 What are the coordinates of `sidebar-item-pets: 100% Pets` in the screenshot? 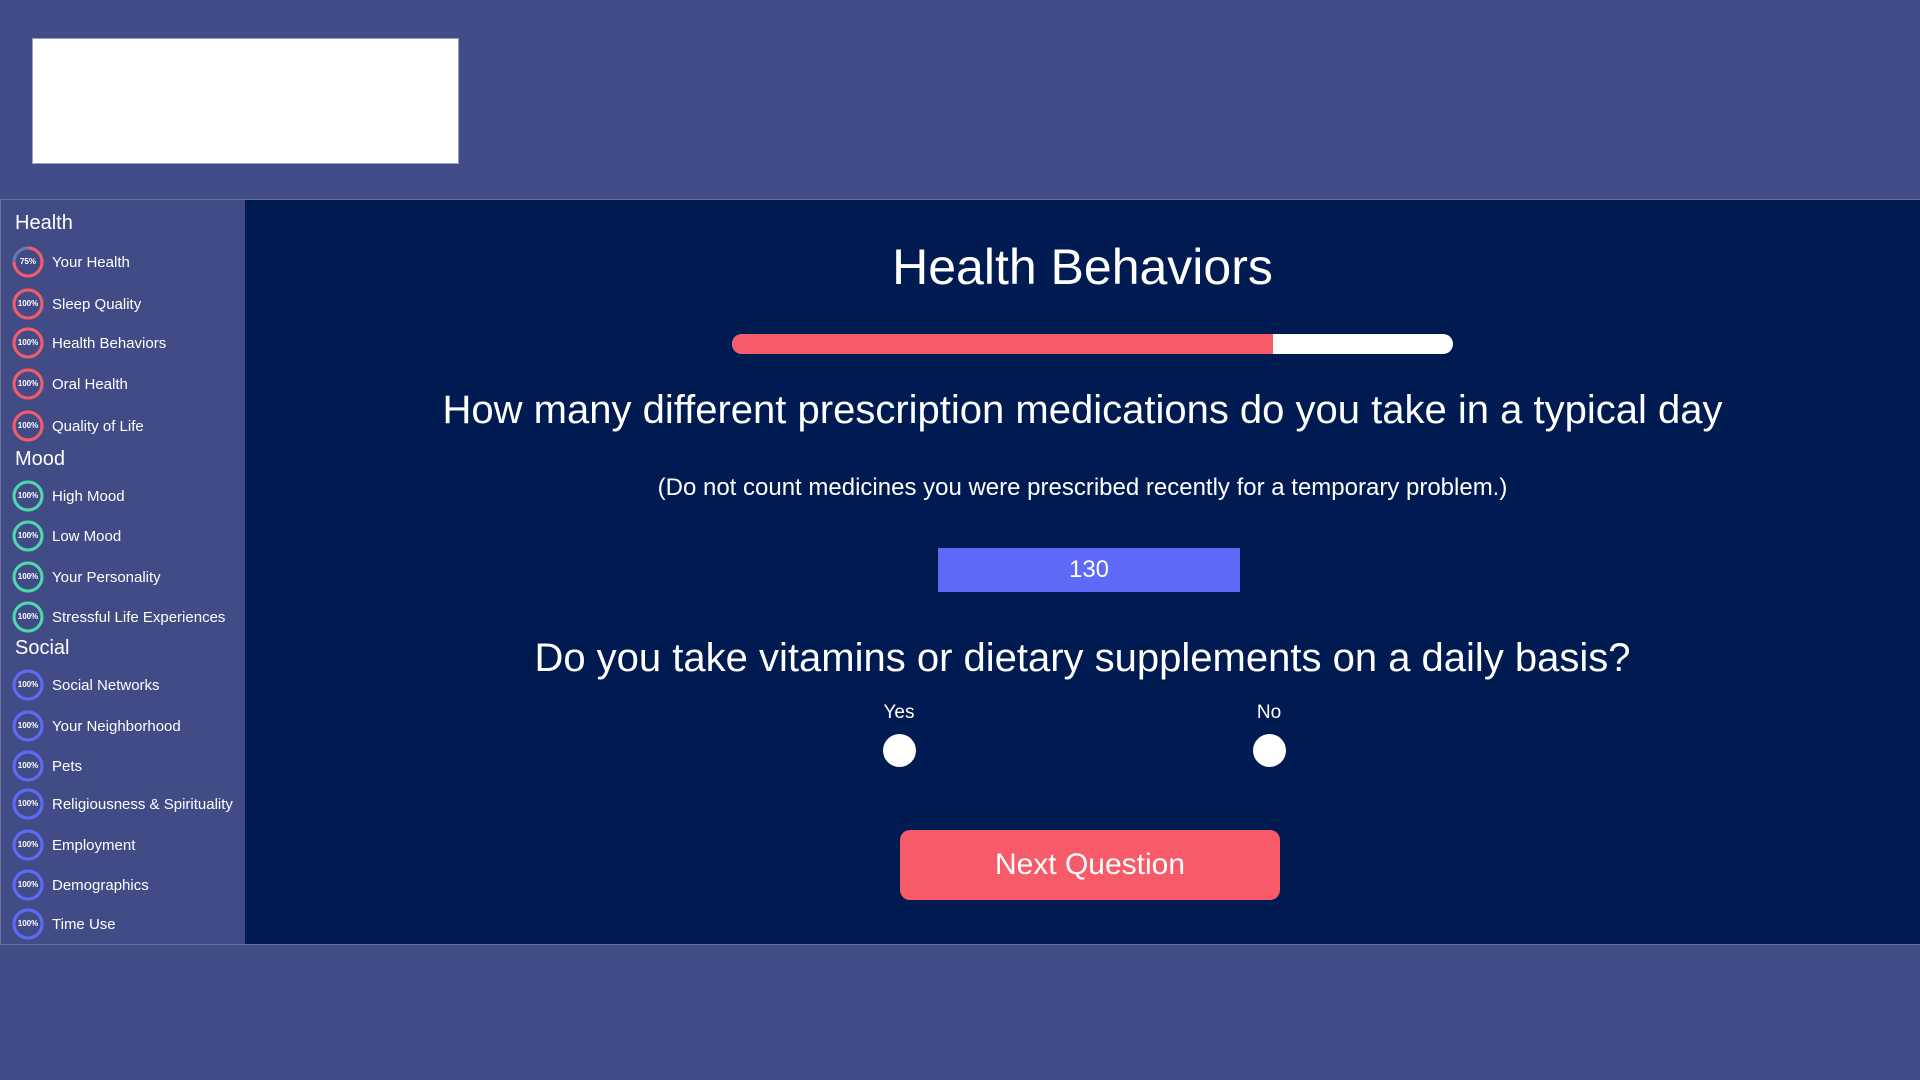 It's located at (127, 766).